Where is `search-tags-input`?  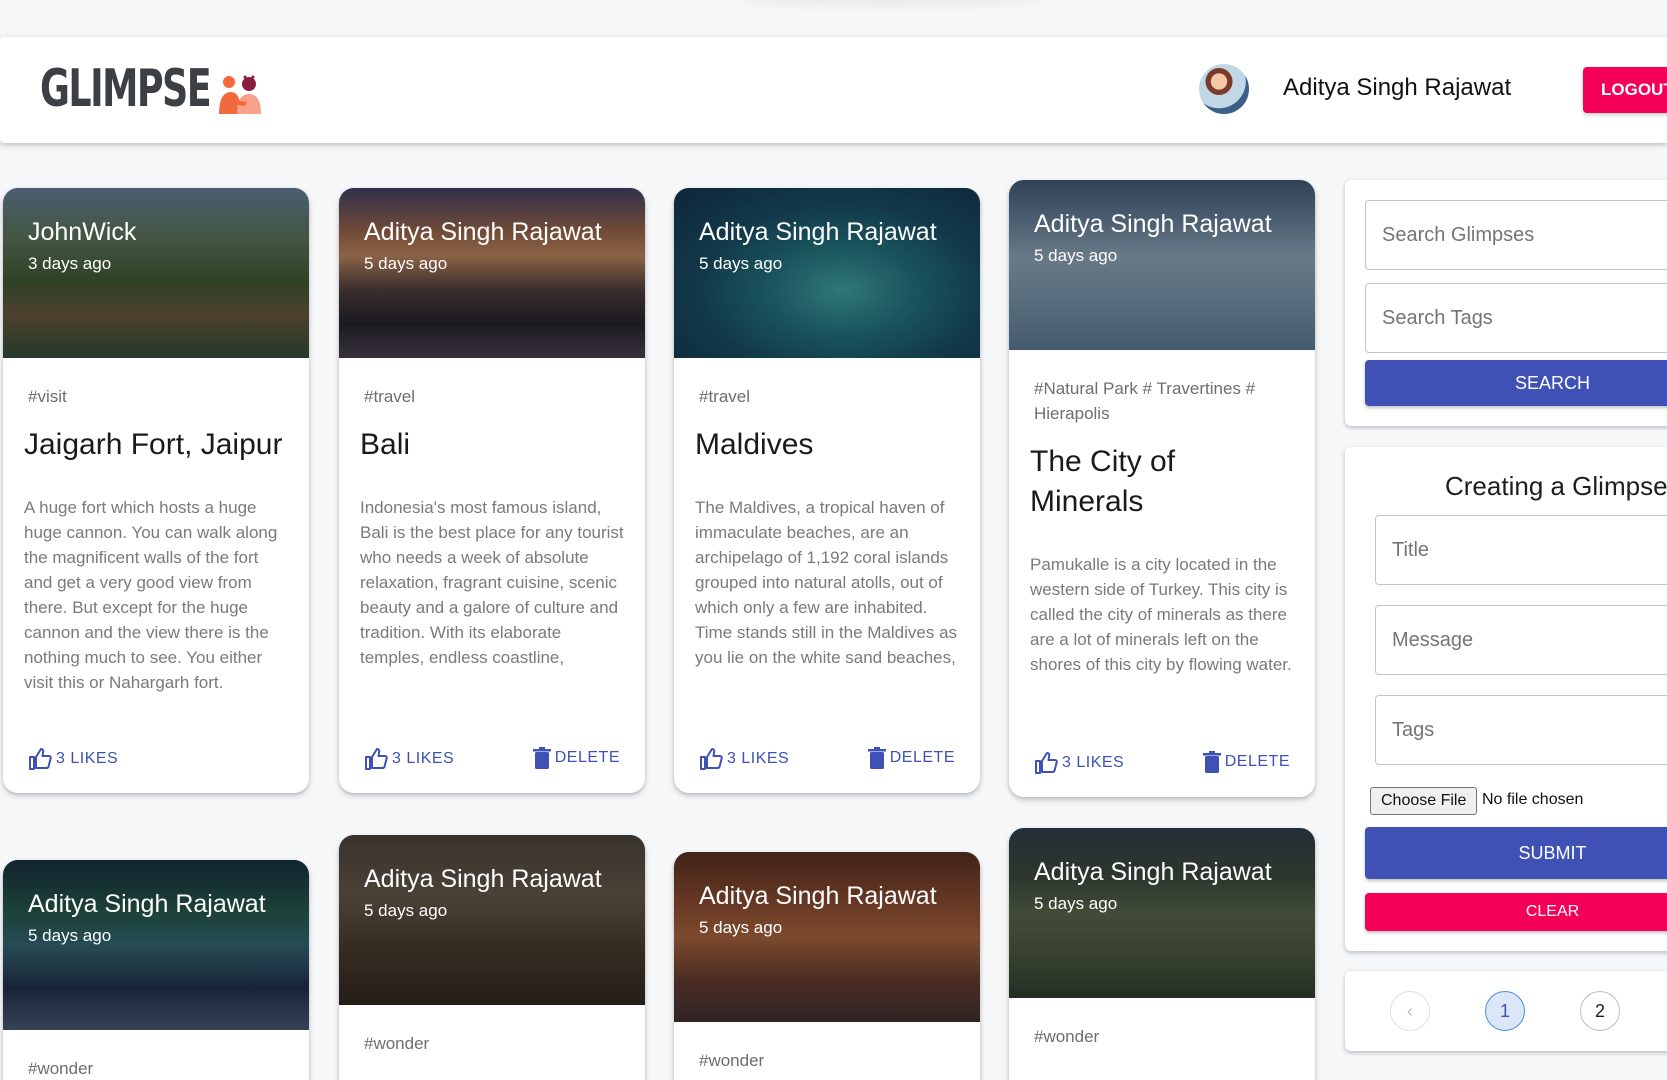
search-tags-input is located at coordinates (1516, 318).